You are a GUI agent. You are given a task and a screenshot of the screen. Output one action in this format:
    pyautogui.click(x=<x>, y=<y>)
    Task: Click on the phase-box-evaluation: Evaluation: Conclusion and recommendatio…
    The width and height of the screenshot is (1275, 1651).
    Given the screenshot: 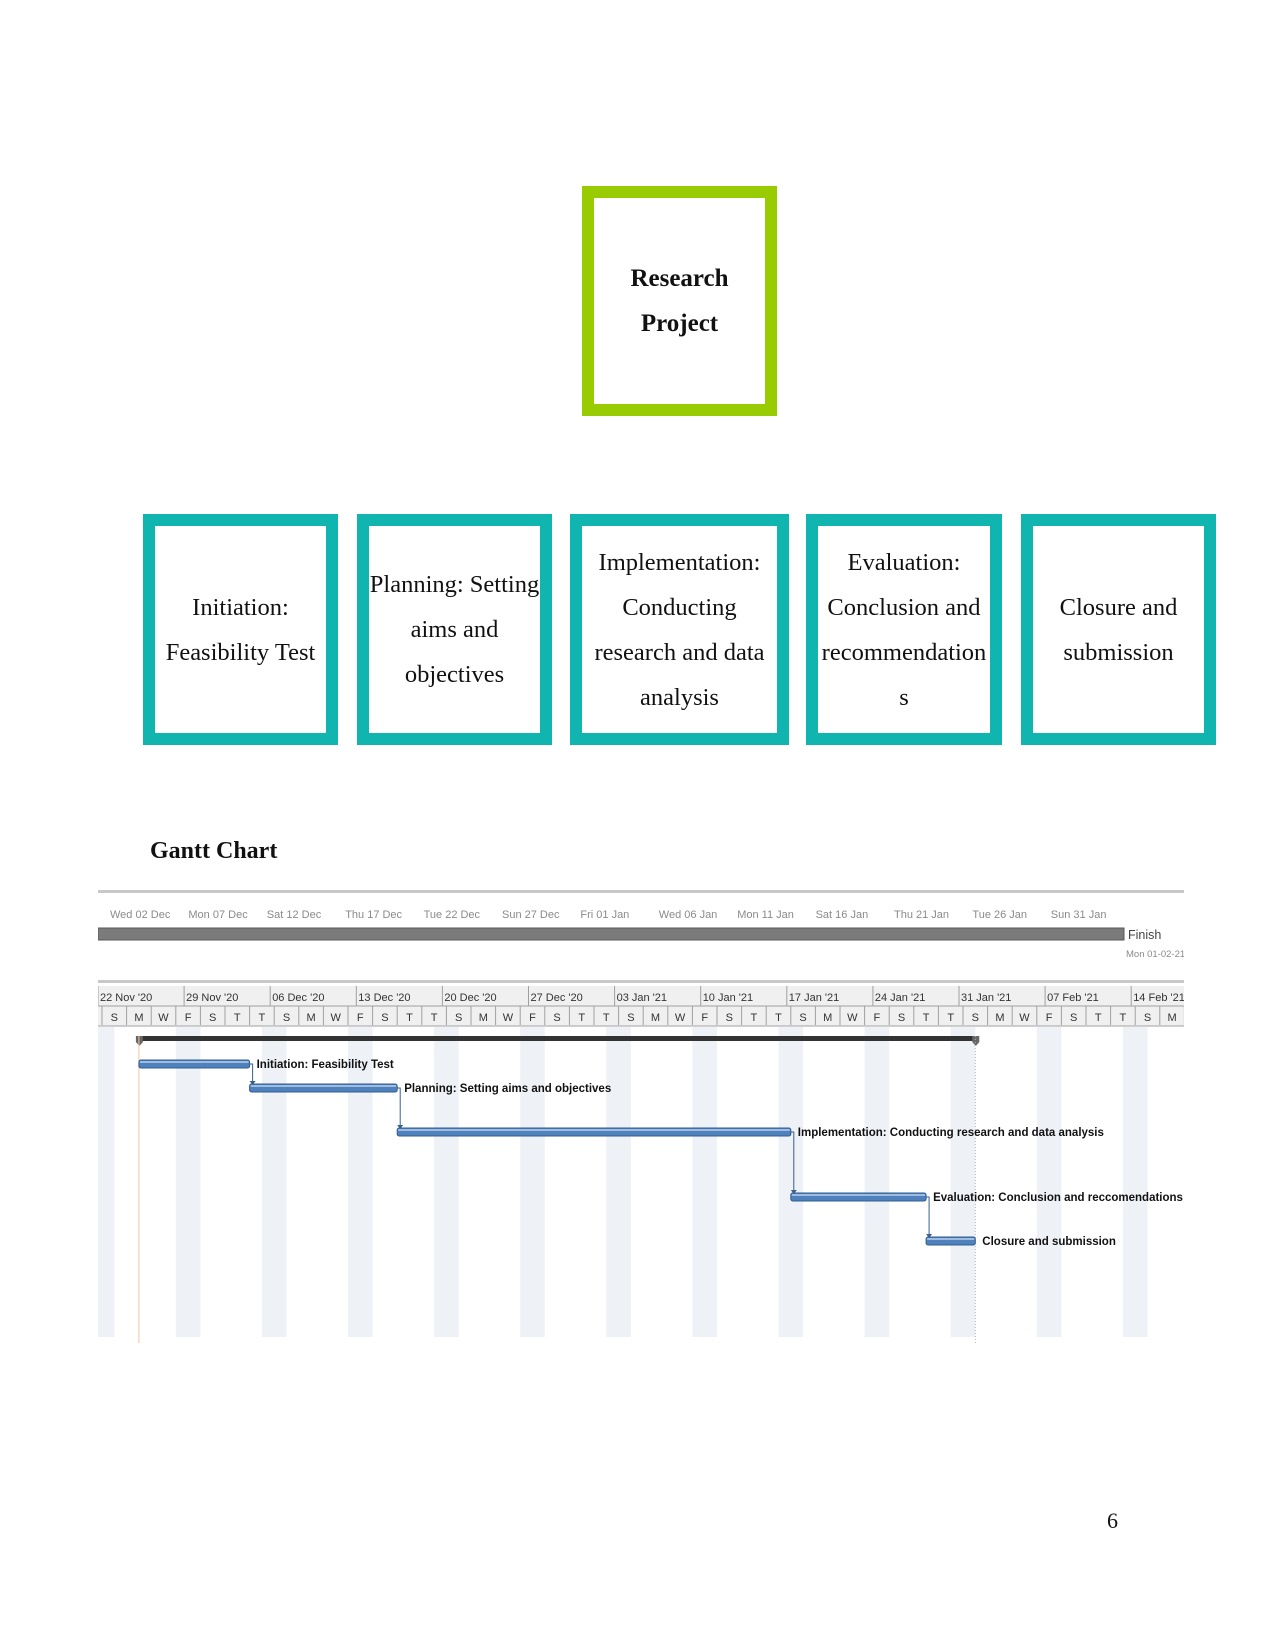 What is the action you would take?
    pyautogui.click(x=904, y=629)
    